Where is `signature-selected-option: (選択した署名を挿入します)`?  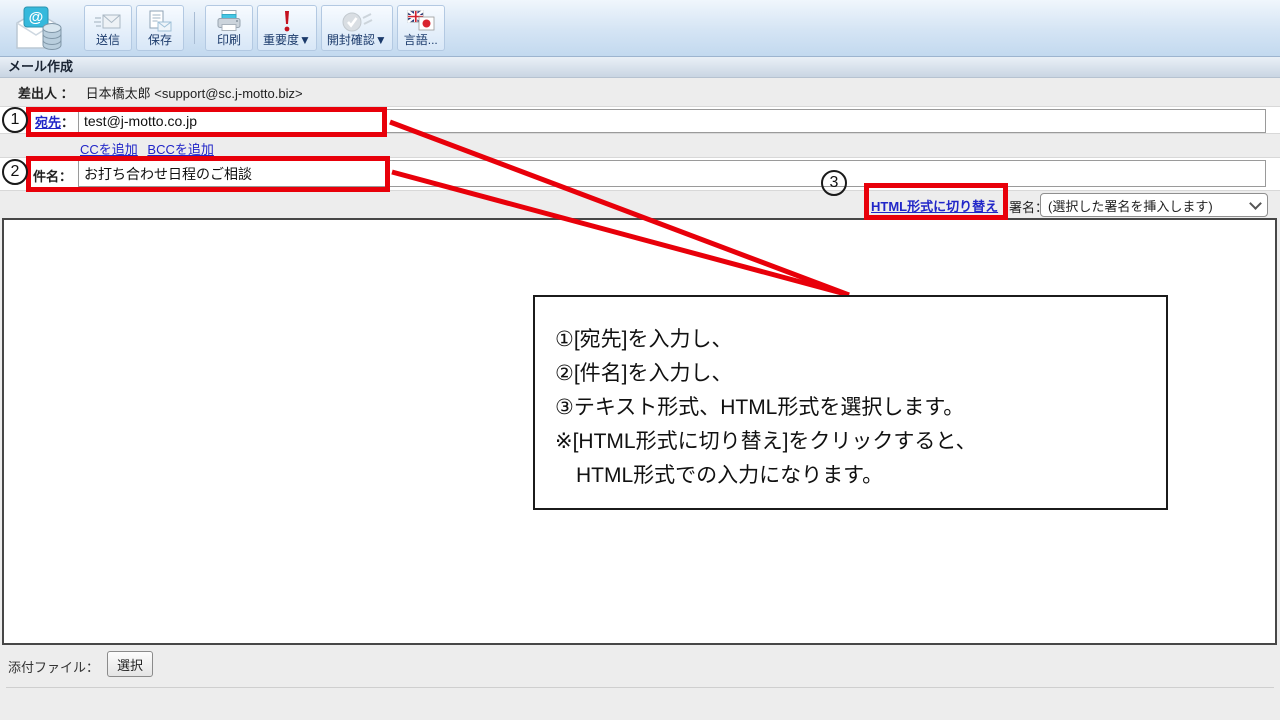
signature-selected-option: (選択した署名を挿入します) is located at coordinates (1130, 206).